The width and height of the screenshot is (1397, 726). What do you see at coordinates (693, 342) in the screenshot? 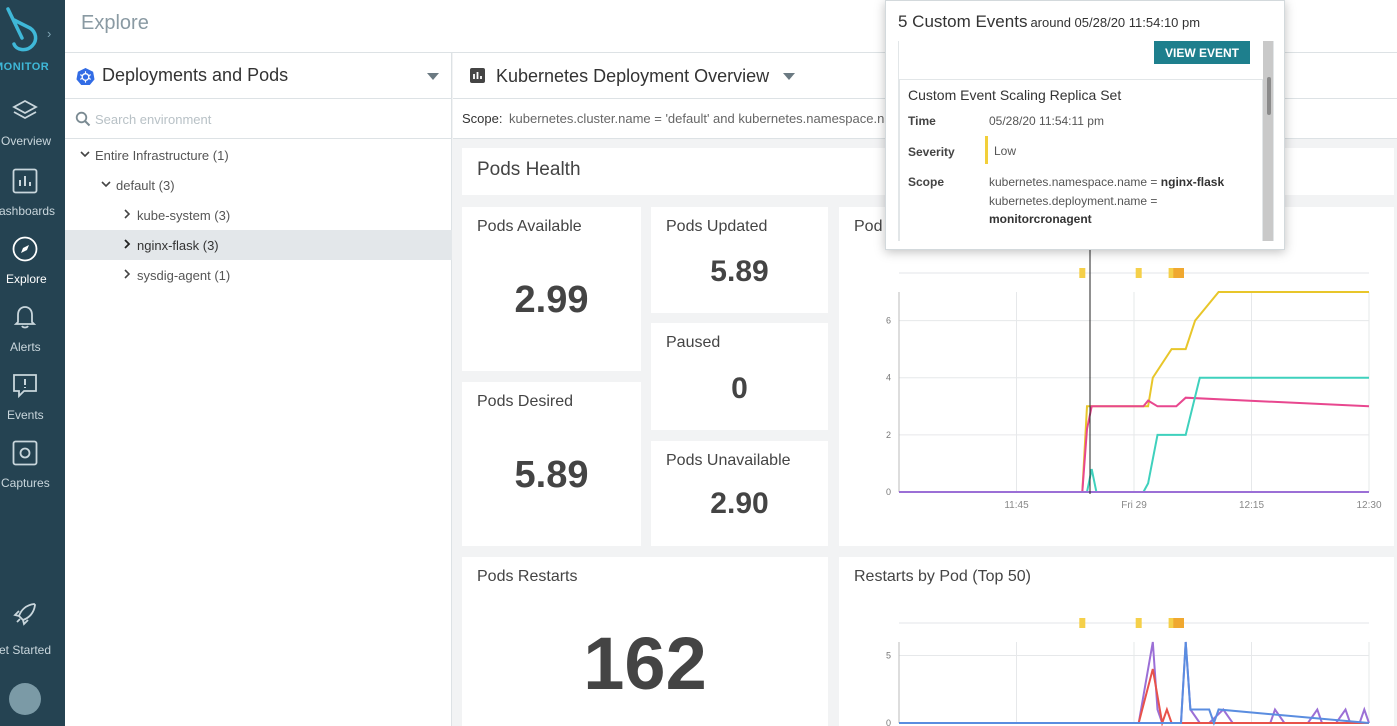
I see `tile-title: Paused` at bounding box center [693, 342].